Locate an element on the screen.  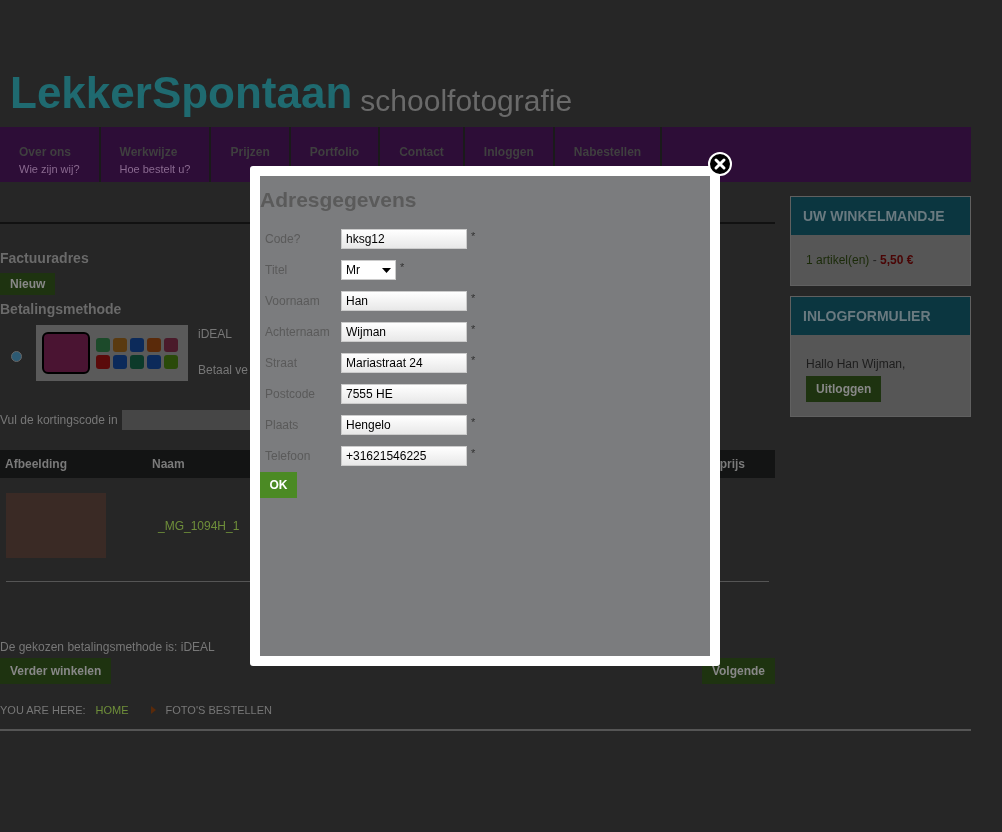
cart-summary: 1 artikel(en) - 5,50 € is located at coordinates (860, 260).